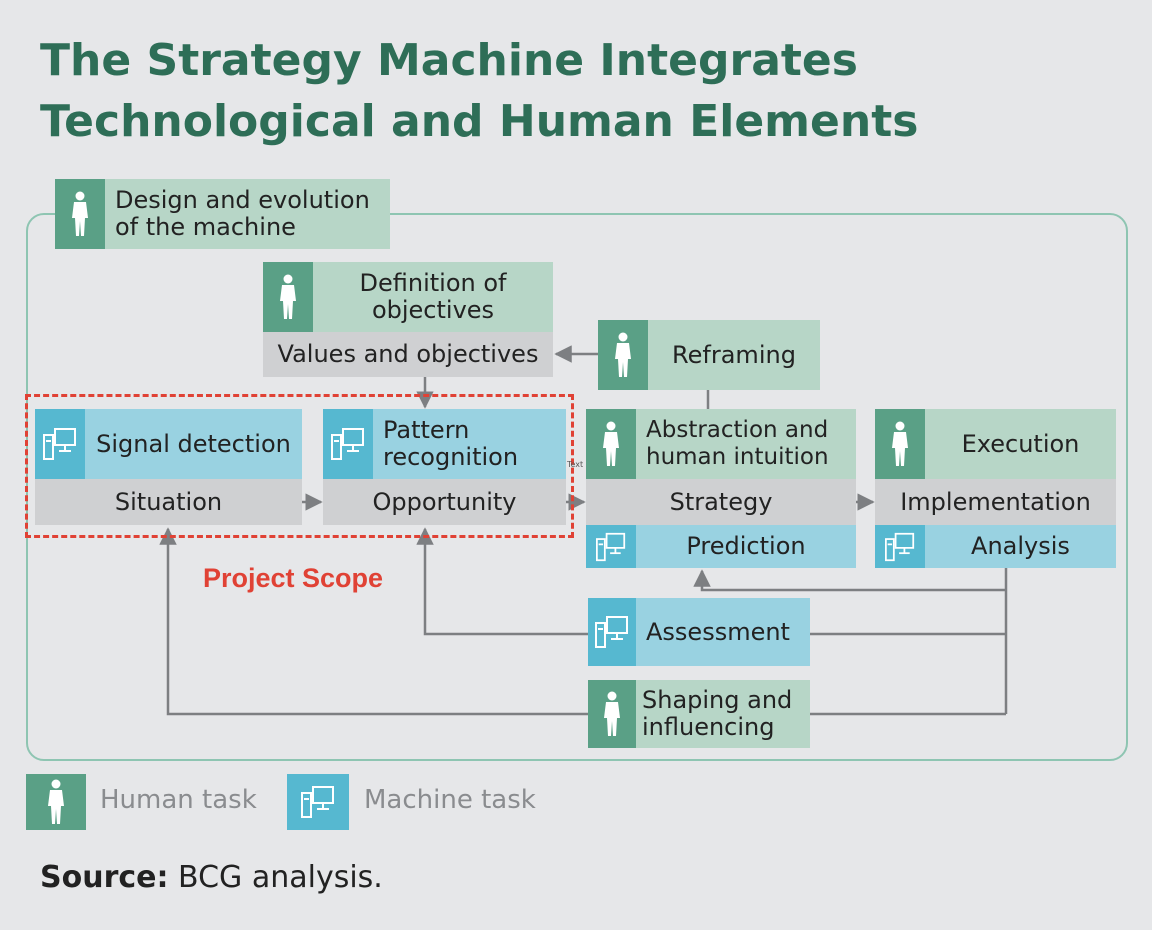 The width and height of the screenshot is (1152, 930). I want to click on project-scope-box, so click(299, 466).